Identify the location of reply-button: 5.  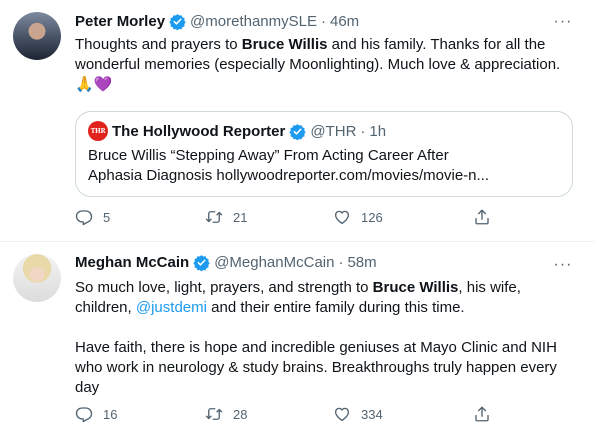
(92, 217).